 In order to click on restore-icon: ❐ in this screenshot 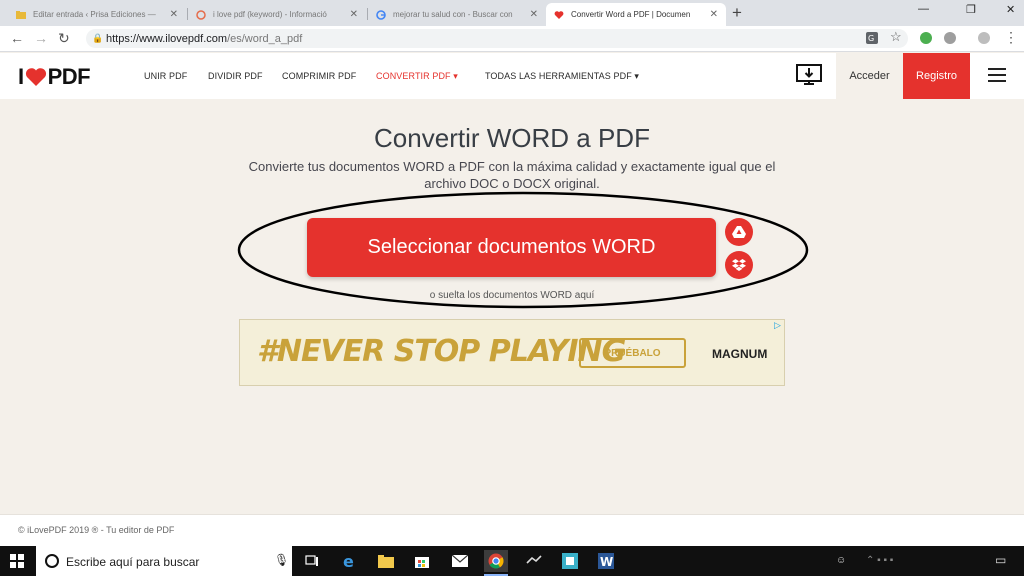, I will do `click(971, 9)`.